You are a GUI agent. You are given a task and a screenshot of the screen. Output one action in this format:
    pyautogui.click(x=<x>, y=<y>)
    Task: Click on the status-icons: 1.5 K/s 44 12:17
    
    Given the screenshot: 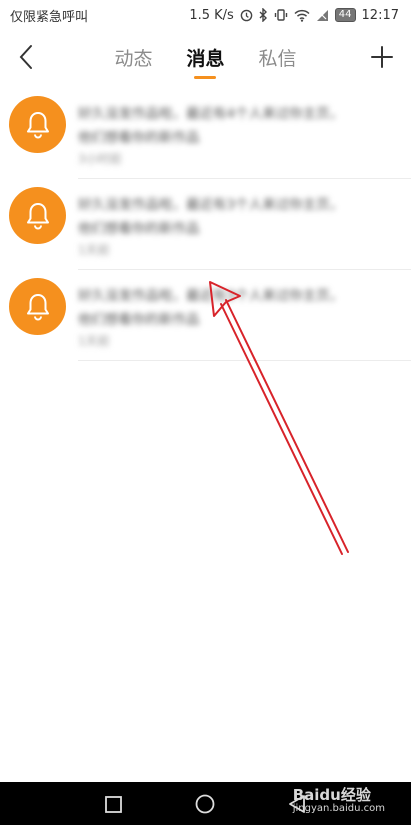 What is the action you would take?
    pyautogui.click(x=294, y=15)
    